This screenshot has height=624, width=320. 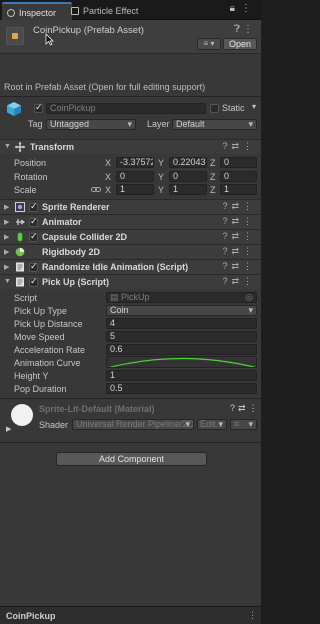 I want to click on tab-particle-effect: Particle Effect, so click(x=111, y=11).